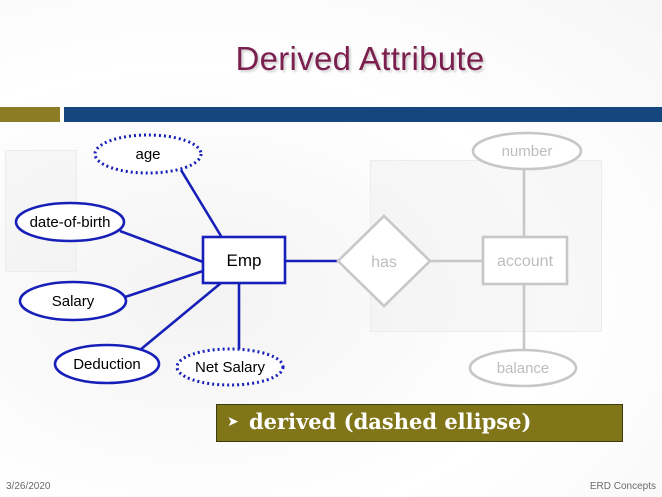 The height and width of the screenshot is (497, 662). Describe the element at coordinates (147, 154) in the screenshot. I see `attribute-age-label: age` at that location.